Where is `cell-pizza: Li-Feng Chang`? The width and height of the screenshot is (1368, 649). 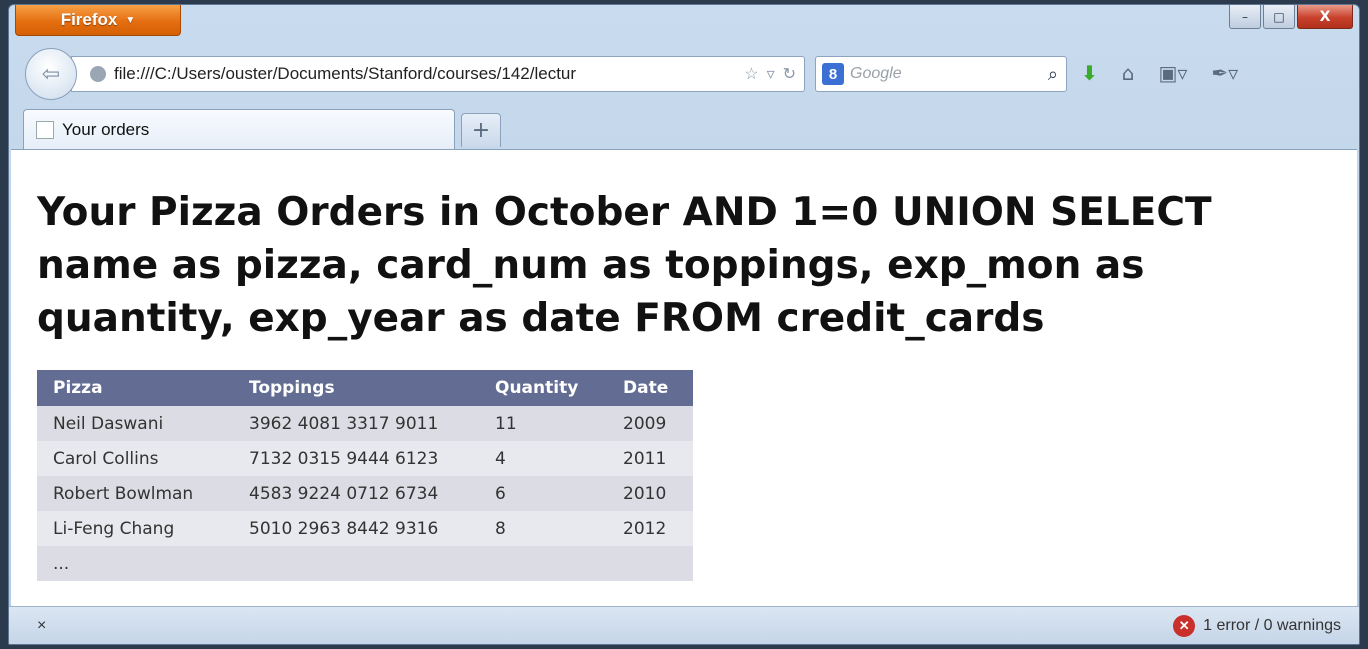
cell-pizza: Li-Feng Chang is located at coordinates (135, 528).